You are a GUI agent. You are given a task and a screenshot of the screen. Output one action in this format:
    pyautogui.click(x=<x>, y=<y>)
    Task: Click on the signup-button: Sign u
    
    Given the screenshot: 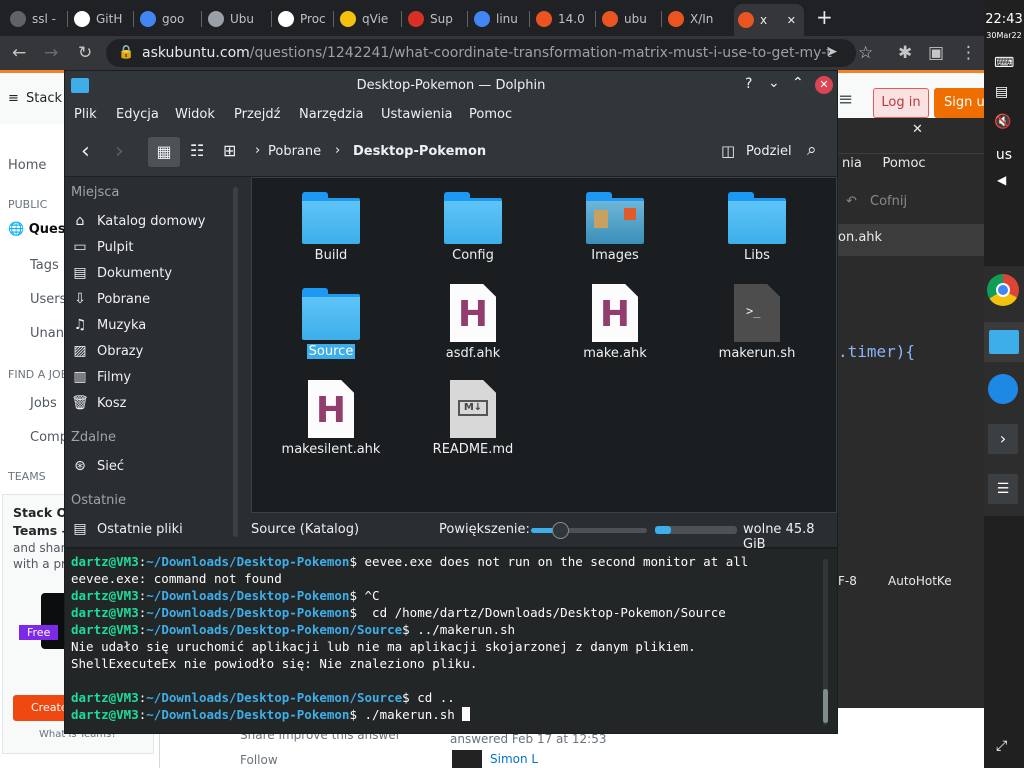 What is the action you would take?
    pyautogui.click(x=959, y=103)
    